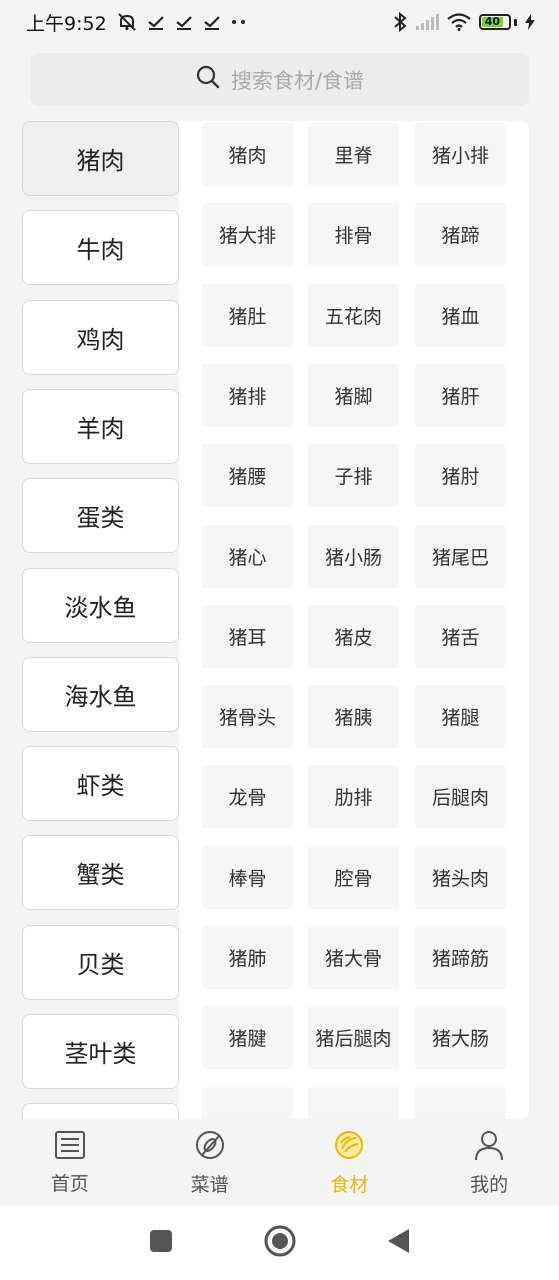 Image resolution: width=559 pixels, height=1280 pixels. I want to click on dots-icon, so click(239, 22).